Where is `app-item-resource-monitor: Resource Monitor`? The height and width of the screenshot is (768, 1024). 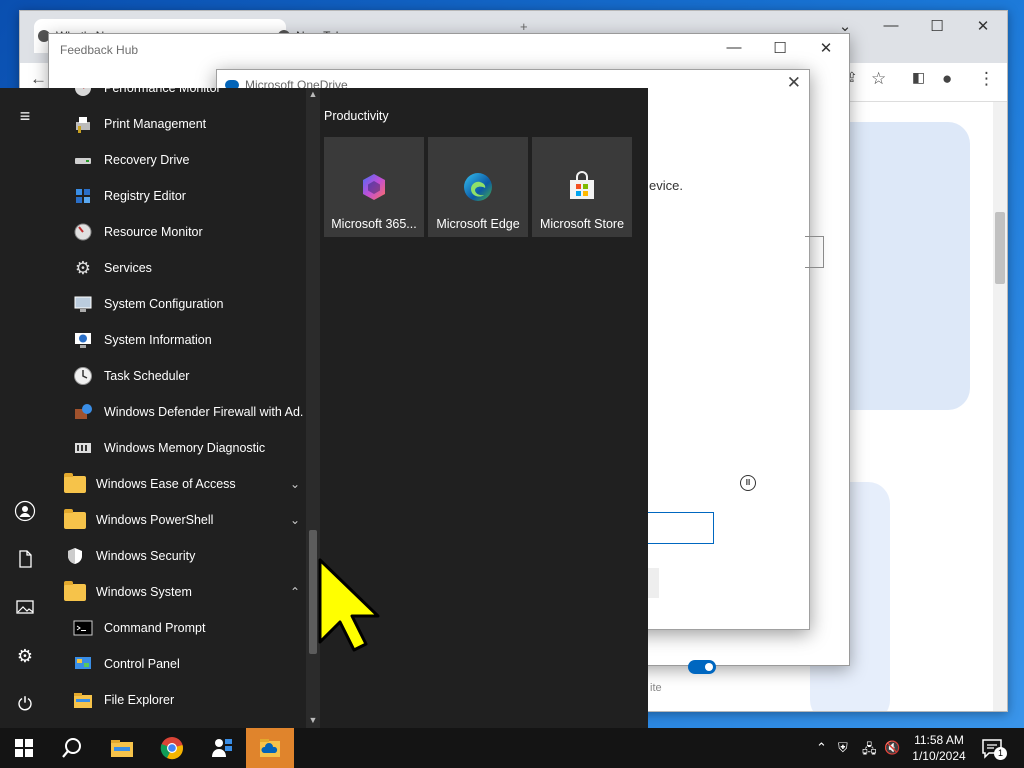 app-item-resource-monitor: Resource Monitor is located at coordinates (178, 232).